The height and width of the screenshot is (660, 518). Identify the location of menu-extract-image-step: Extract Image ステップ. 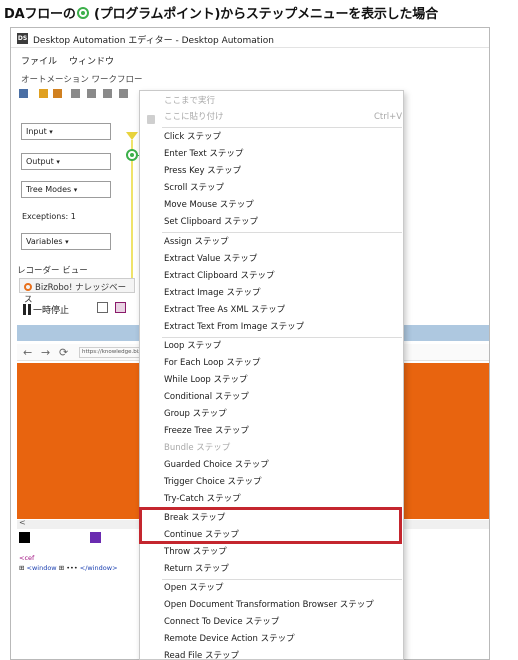
(212, 293).